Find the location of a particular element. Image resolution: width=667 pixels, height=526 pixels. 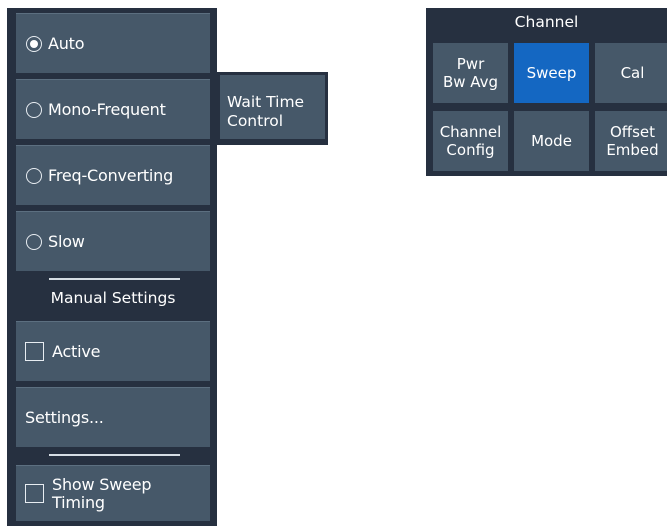

mode-button: Mode is located at coordinates (551, 141).